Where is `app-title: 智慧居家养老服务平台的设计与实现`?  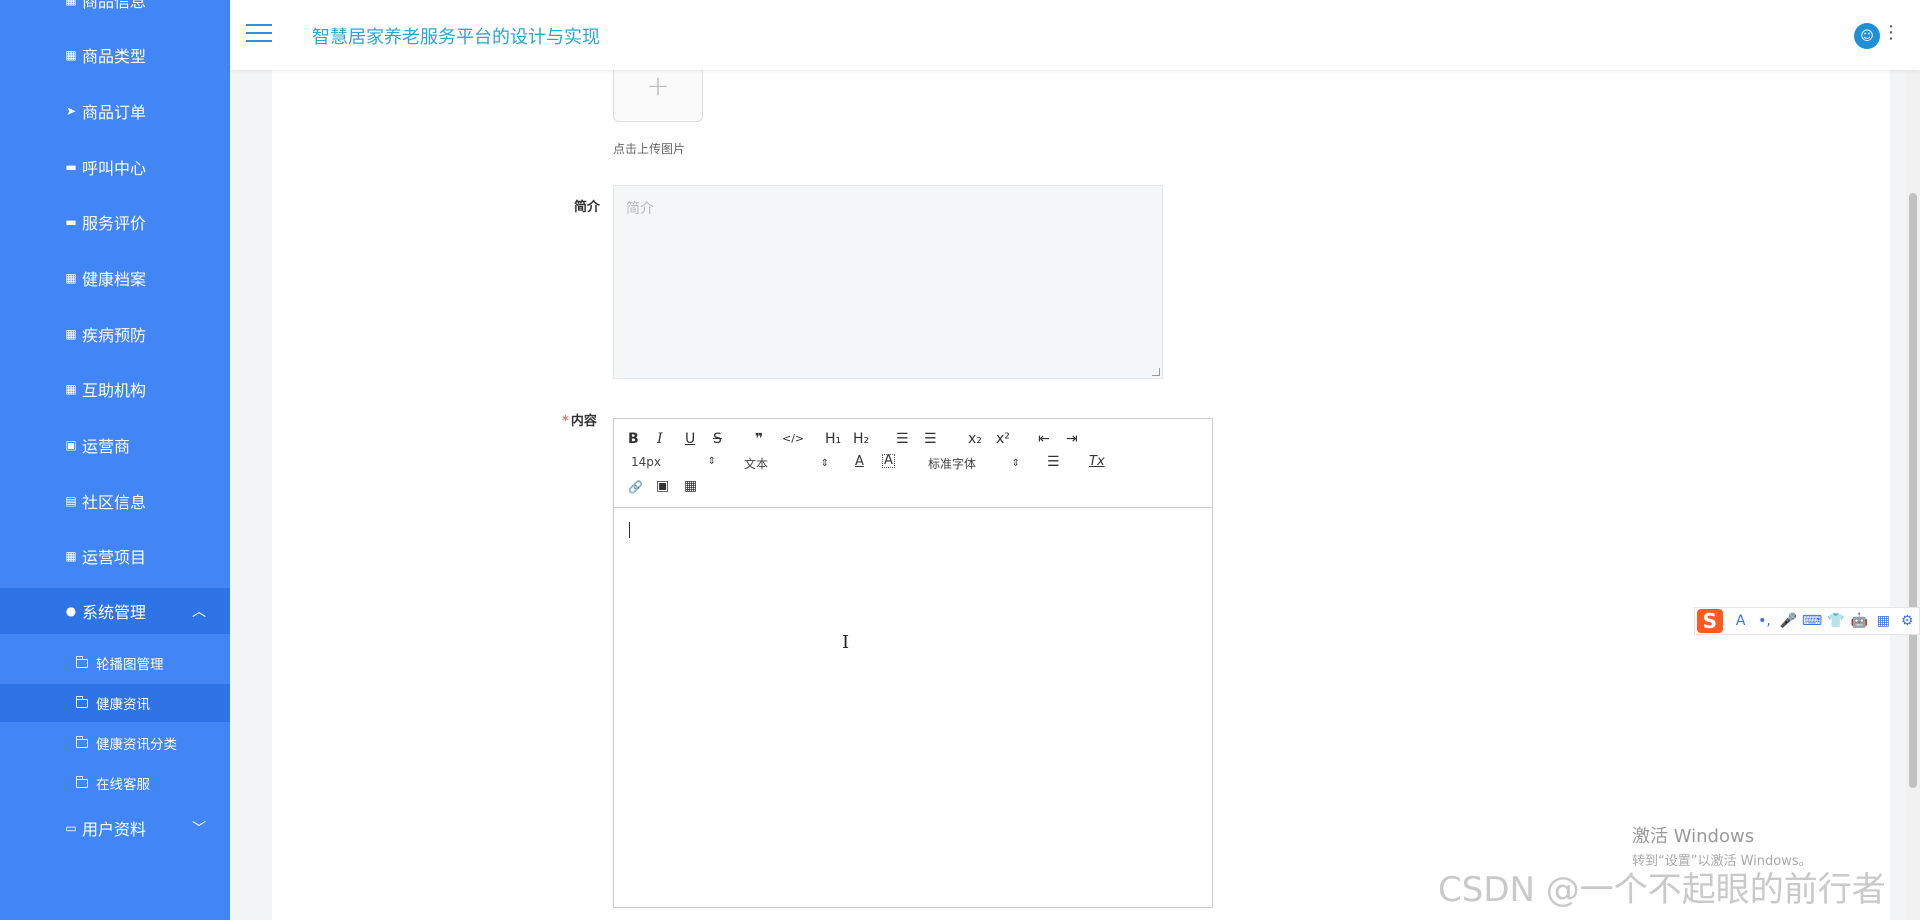 app-title: 智慧居家养老服务平台的设计与实现 is located at coordinates (456, 37).